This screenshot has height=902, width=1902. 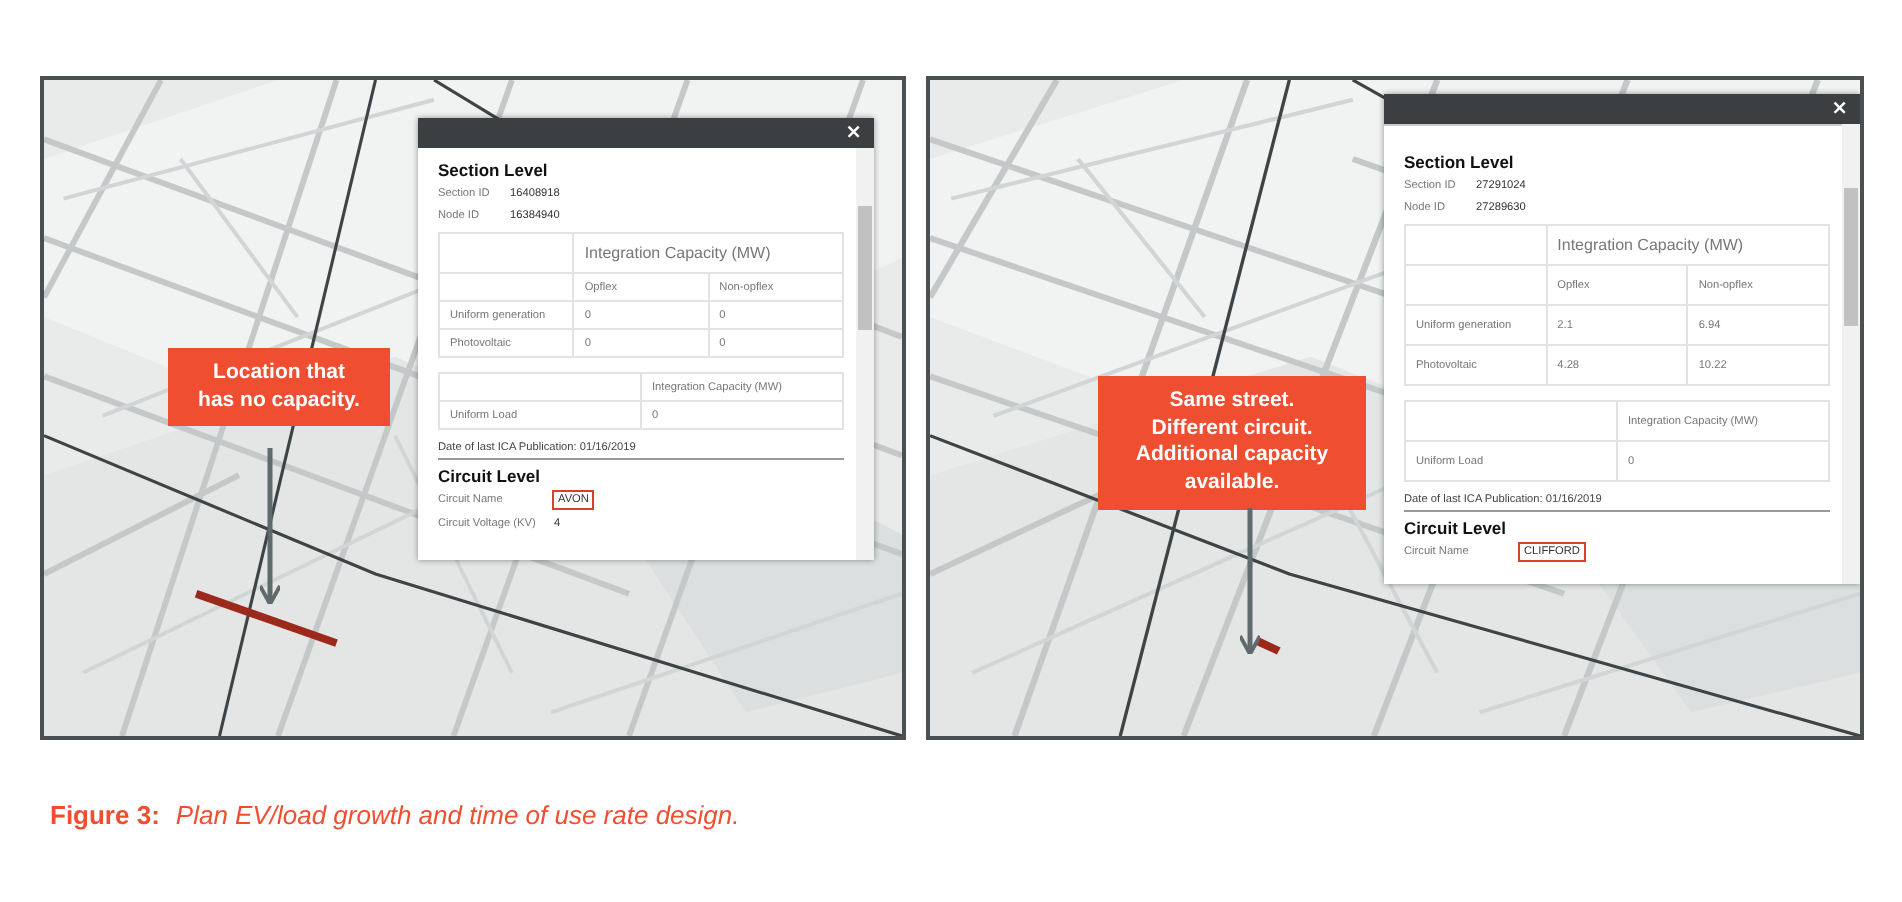 What do you see at coordinates (1232, 443) in the screenshot?
I see `callout-label: Same street. Different circuit. Additional capacity available.` at bounding box center [1232, 443].